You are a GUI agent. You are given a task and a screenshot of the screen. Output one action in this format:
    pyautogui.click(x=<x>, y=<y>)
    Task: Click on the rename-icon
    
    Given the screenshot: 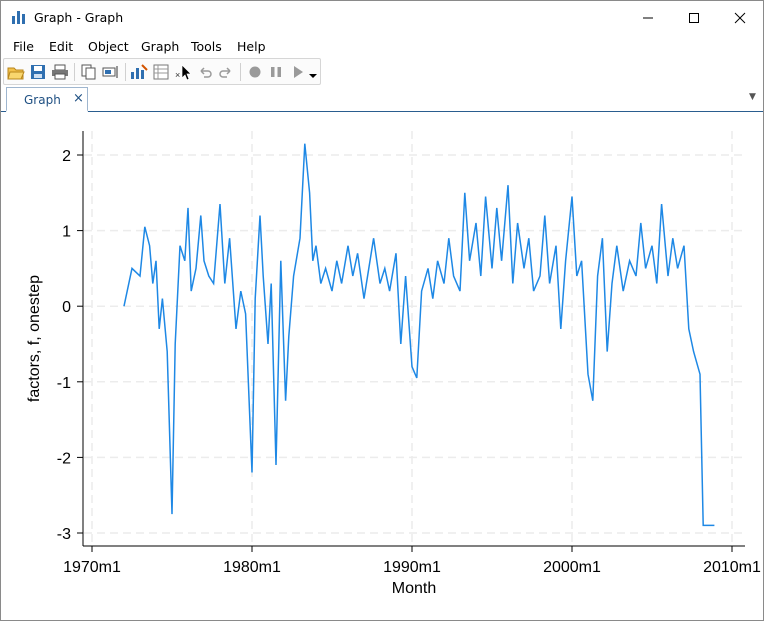 What is the action you would take?
    pyautogui.click(x=110, y=72)
    